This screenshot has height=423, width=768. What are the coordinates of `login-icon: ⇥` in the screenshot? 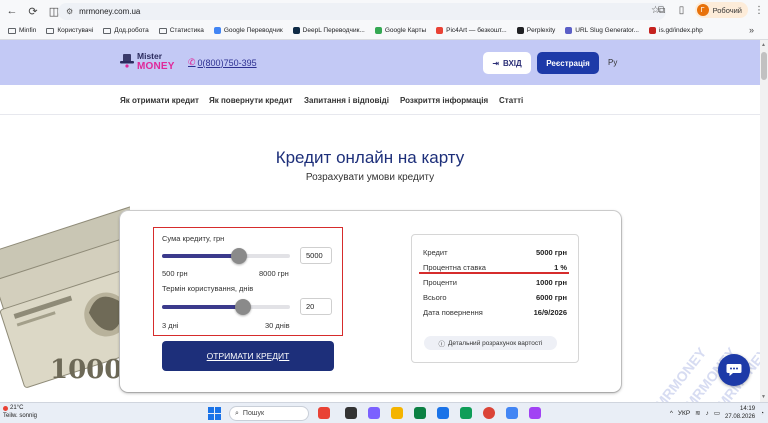 It's located at (495, 63).